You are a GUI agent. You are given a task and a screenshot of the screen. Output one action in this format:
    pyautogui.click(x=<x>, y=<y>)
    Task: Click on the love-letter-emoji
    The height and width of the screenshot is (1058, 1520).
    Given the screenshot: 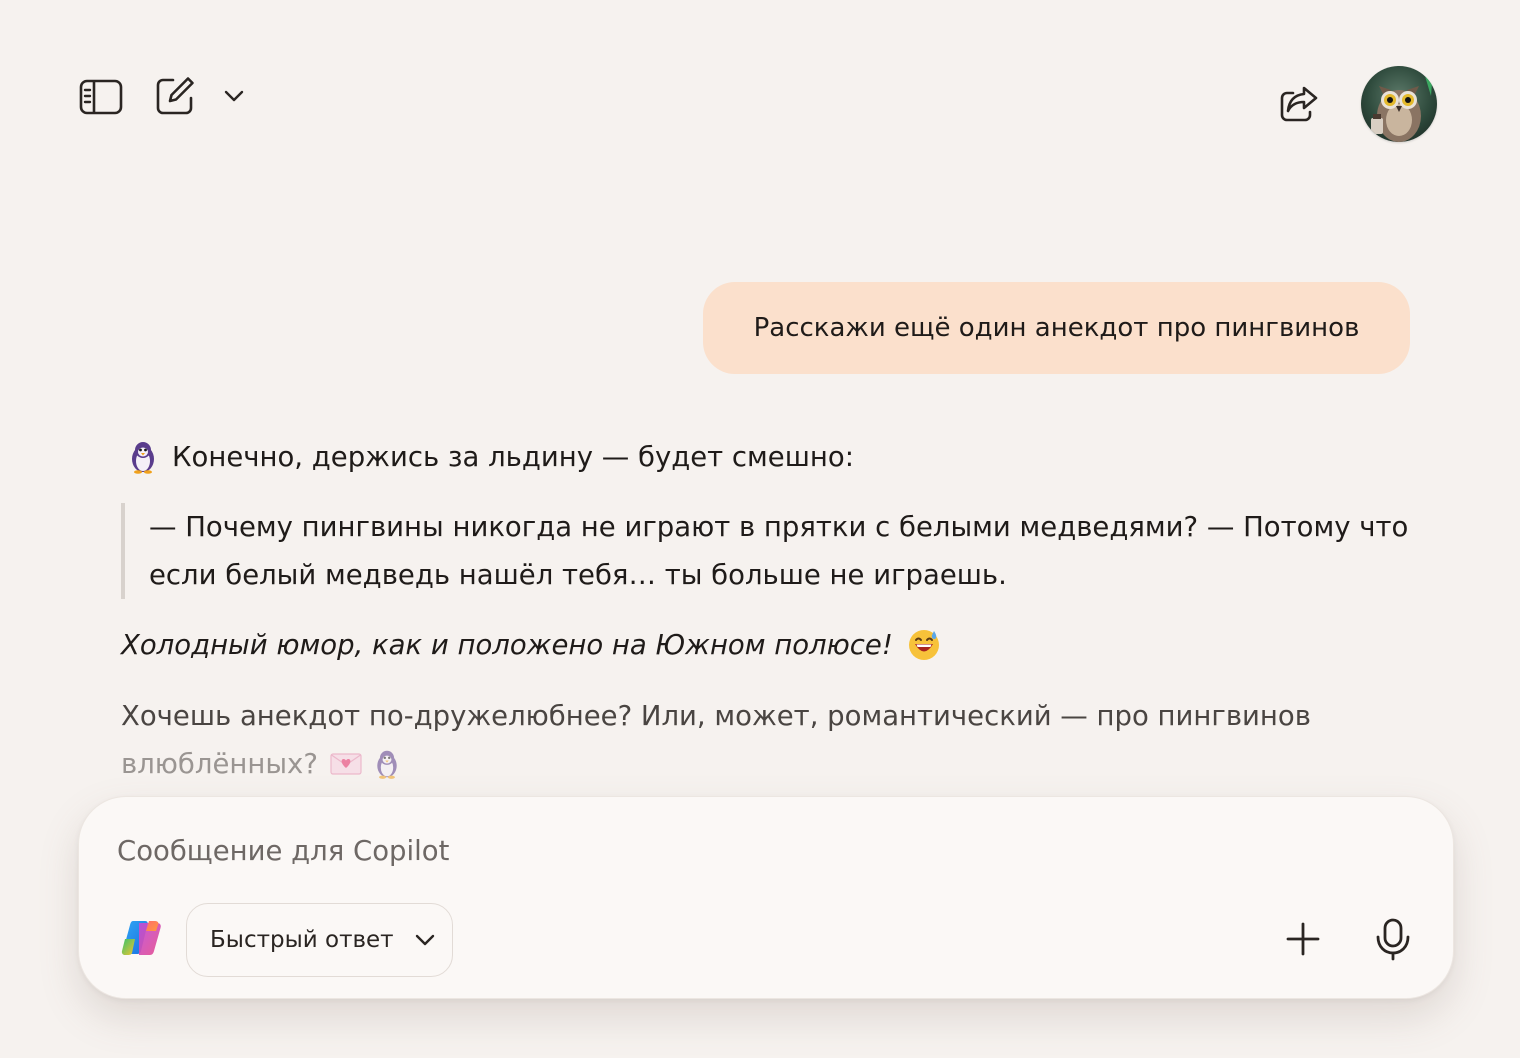 What is the action you would take?
    pyautogui.click(x=346, y=764)
    